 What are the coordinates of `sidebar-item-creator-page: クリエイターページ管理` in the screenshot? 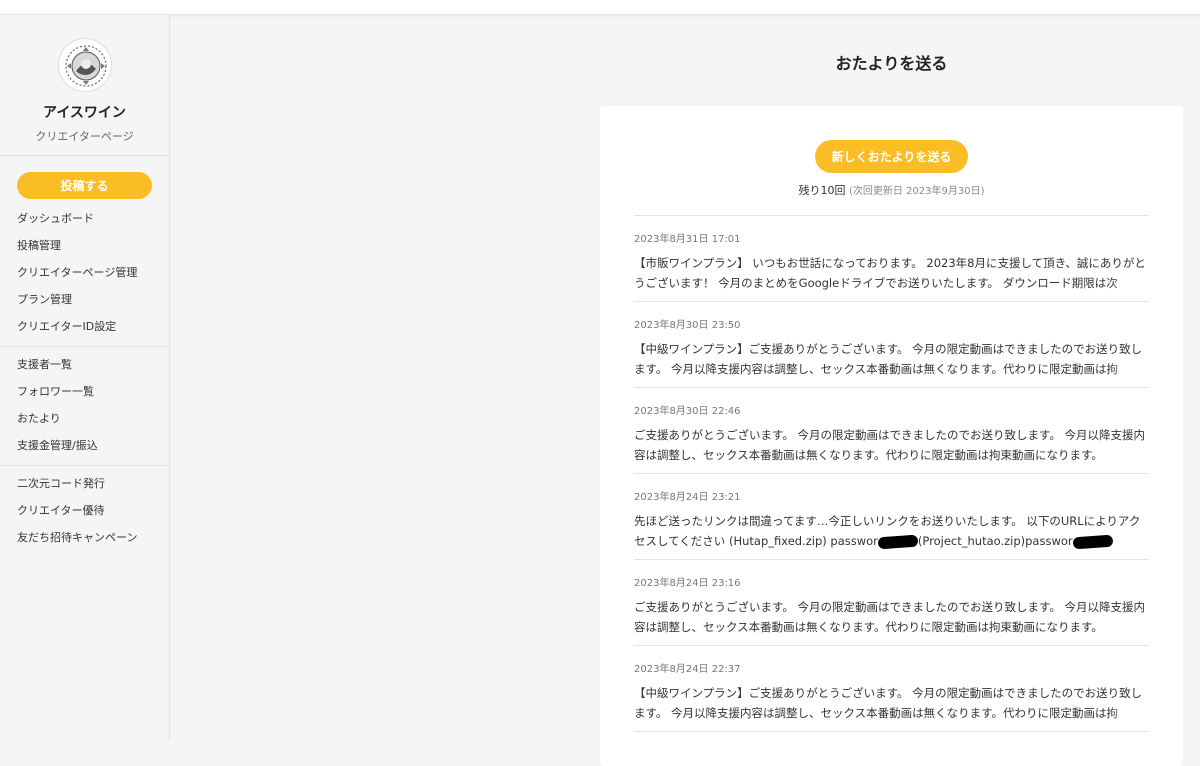 It's located at (84, 272).